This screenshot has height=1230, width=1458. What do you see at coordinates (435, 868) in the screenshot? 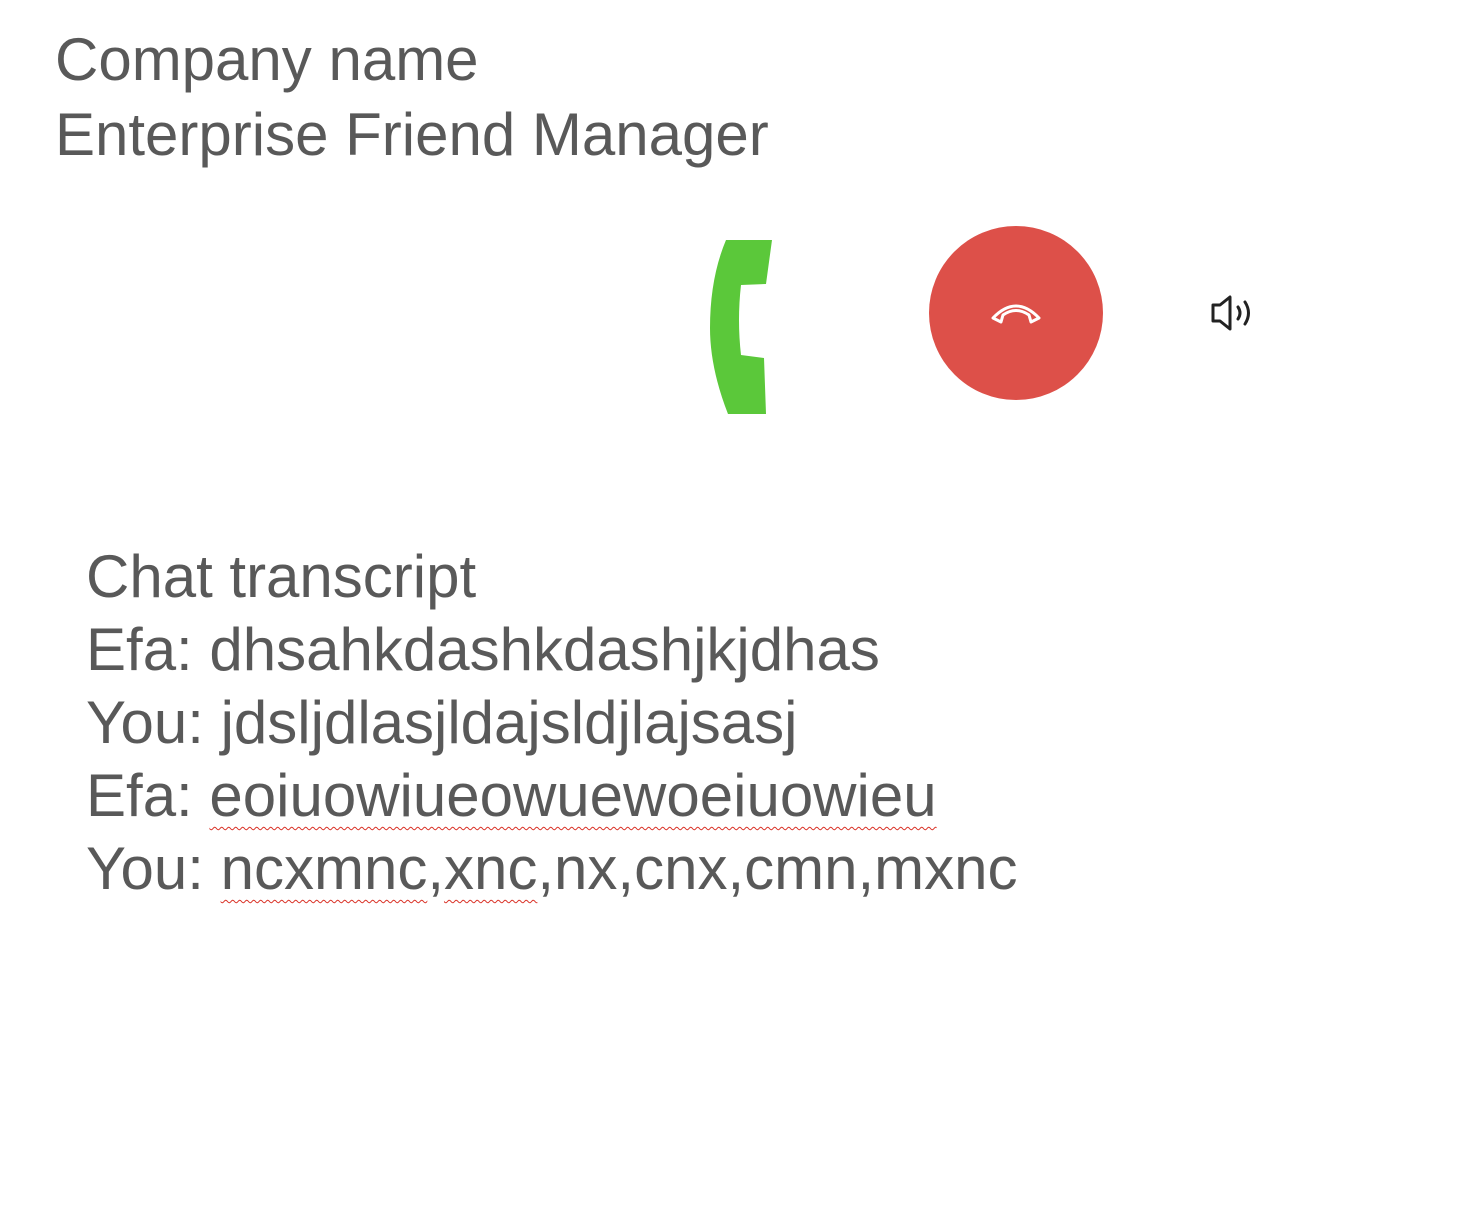
I see `message-text-part: ,` at bounding box center [435, 868].